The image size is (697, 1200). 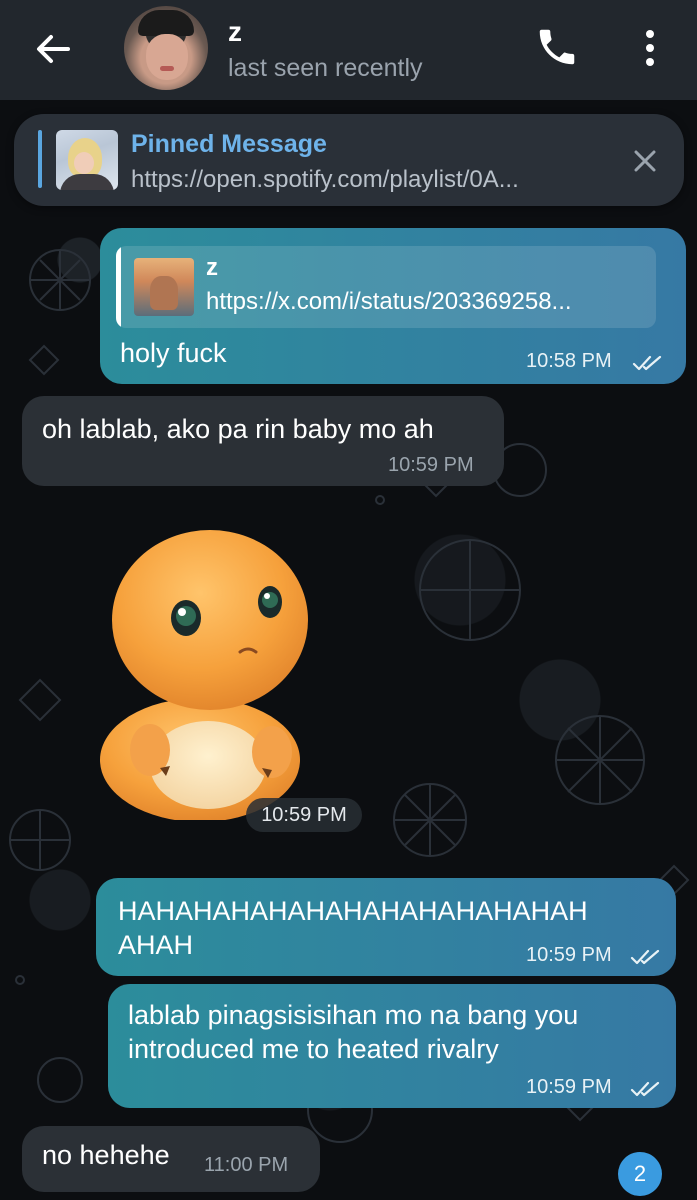 I want to click on call-button, so click(x=557, y=47).